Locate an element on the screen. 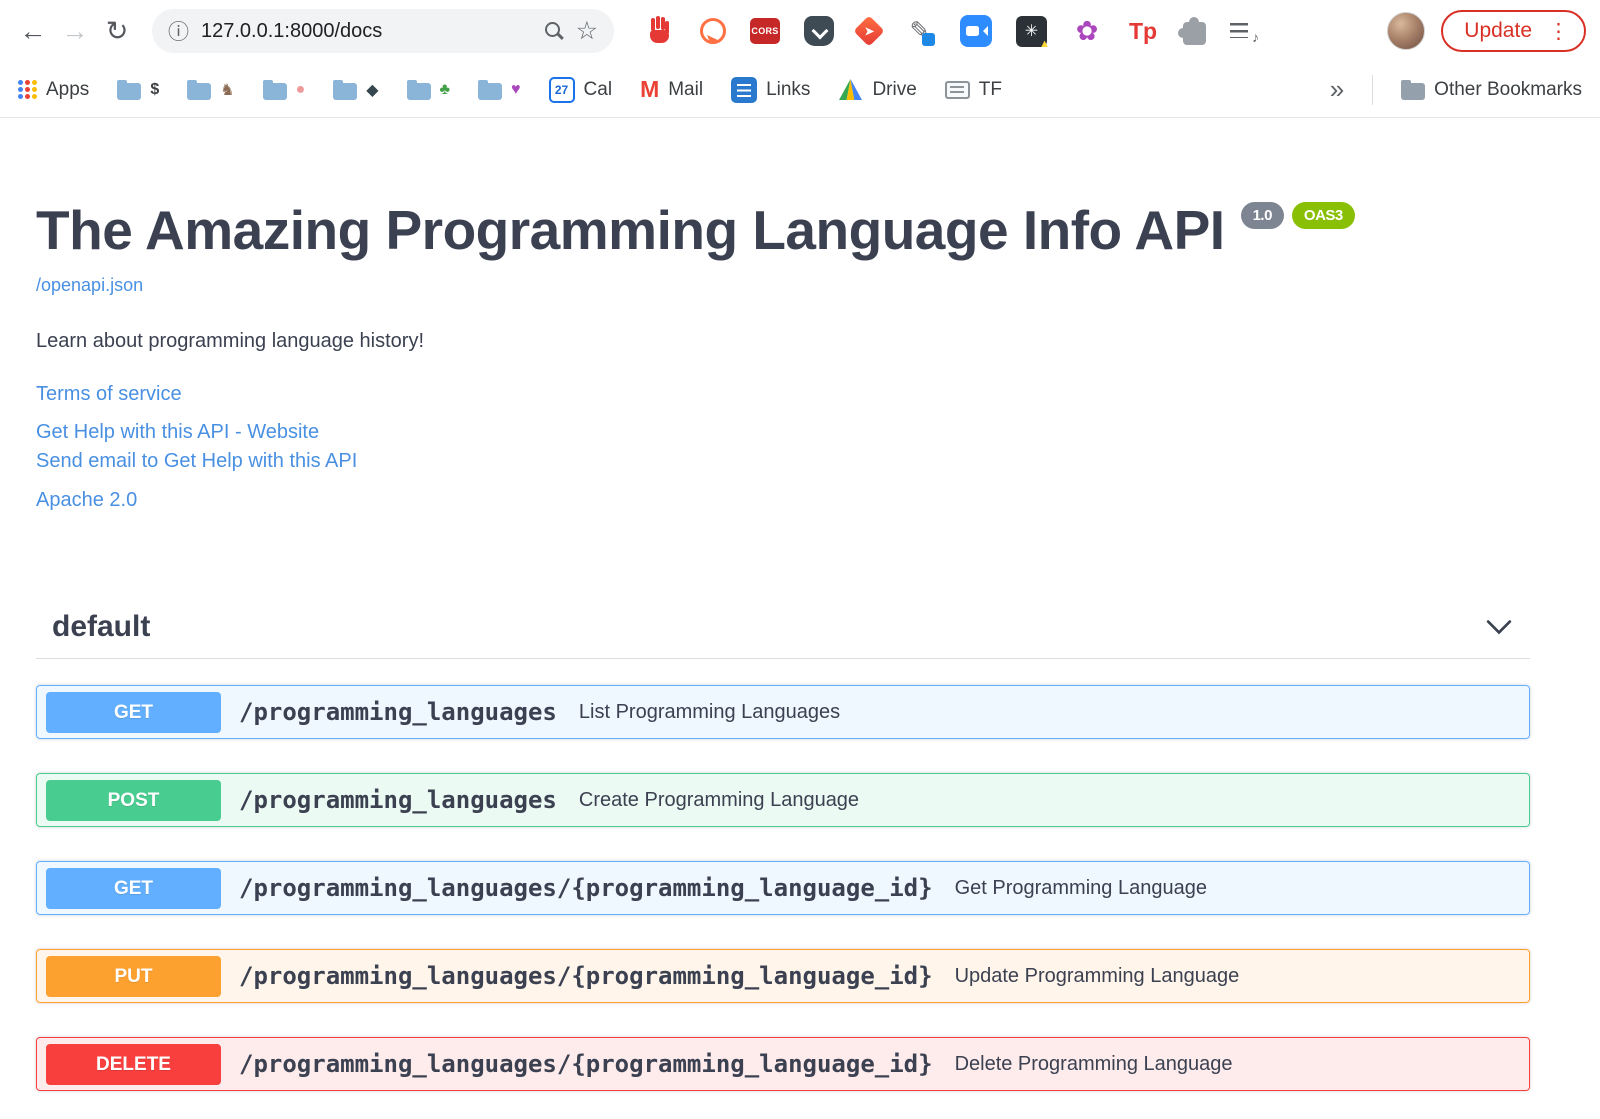 The image size is (1600, 1119). collapse-chevron-icon is located at coordinates (1499, 627).